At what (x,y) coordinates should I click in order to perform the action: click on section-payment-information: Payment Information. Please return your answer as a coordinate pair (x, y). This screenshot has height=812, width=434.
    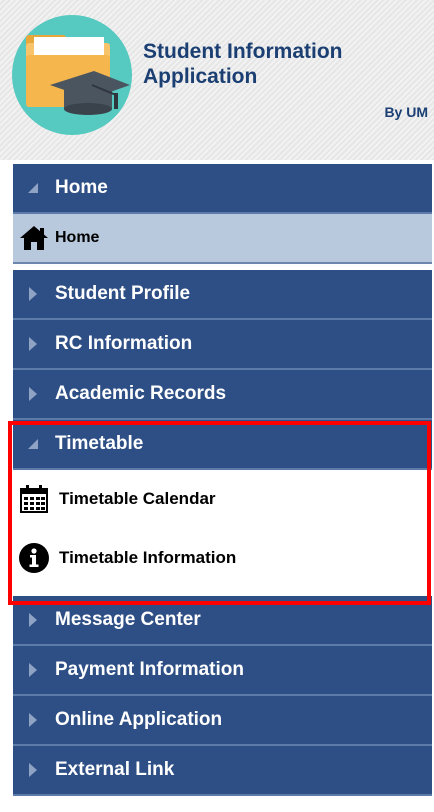
    Looking at the image, I should click on (222, 671).